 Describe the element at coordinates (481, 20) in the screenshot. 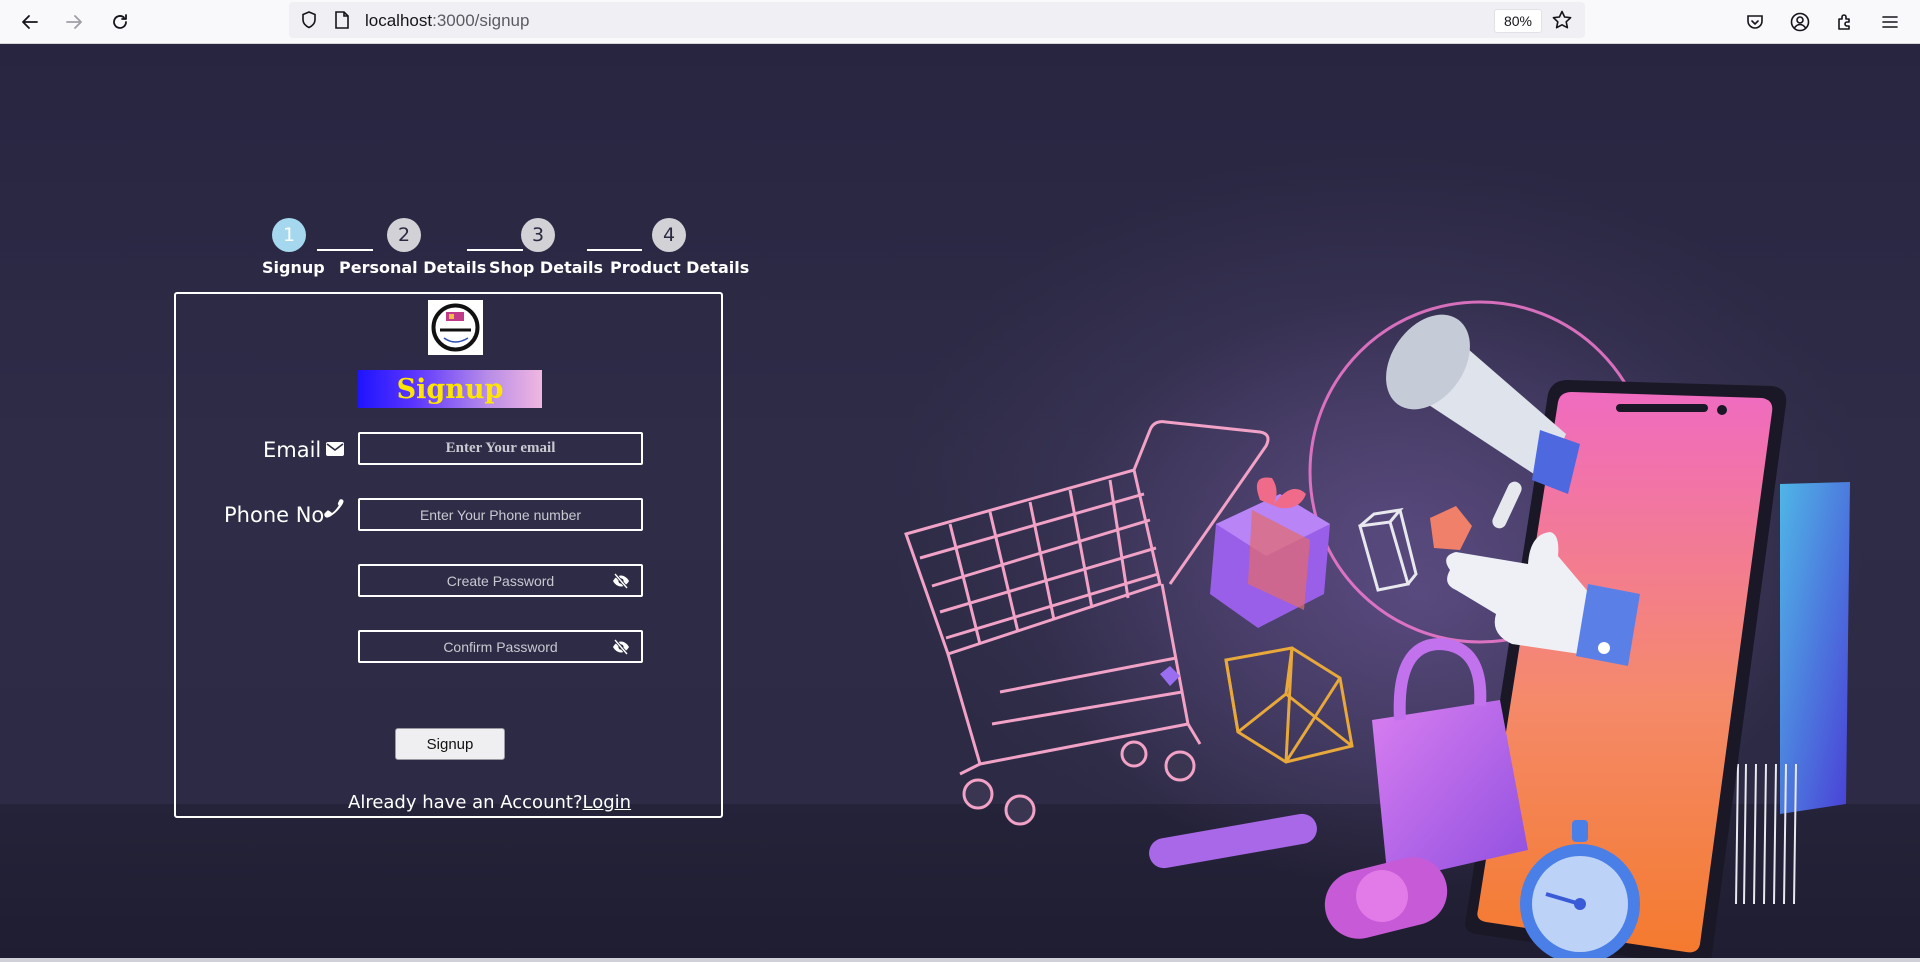

I see `url-path: :3000/signup` at that location.